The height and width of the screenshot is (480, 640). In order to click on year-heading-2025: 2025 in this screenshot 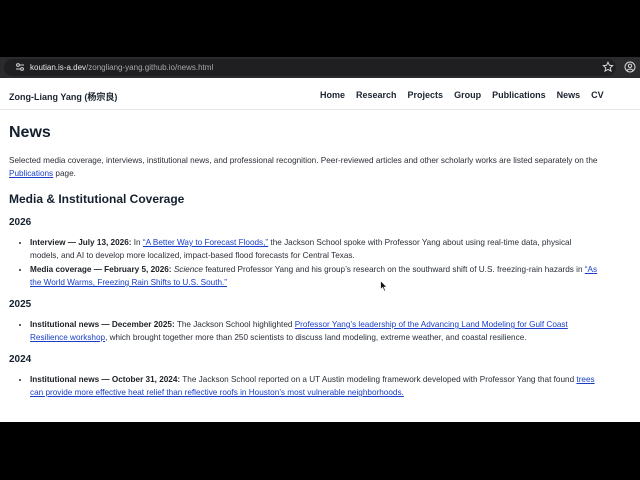, I will do `click(20, 304)`.